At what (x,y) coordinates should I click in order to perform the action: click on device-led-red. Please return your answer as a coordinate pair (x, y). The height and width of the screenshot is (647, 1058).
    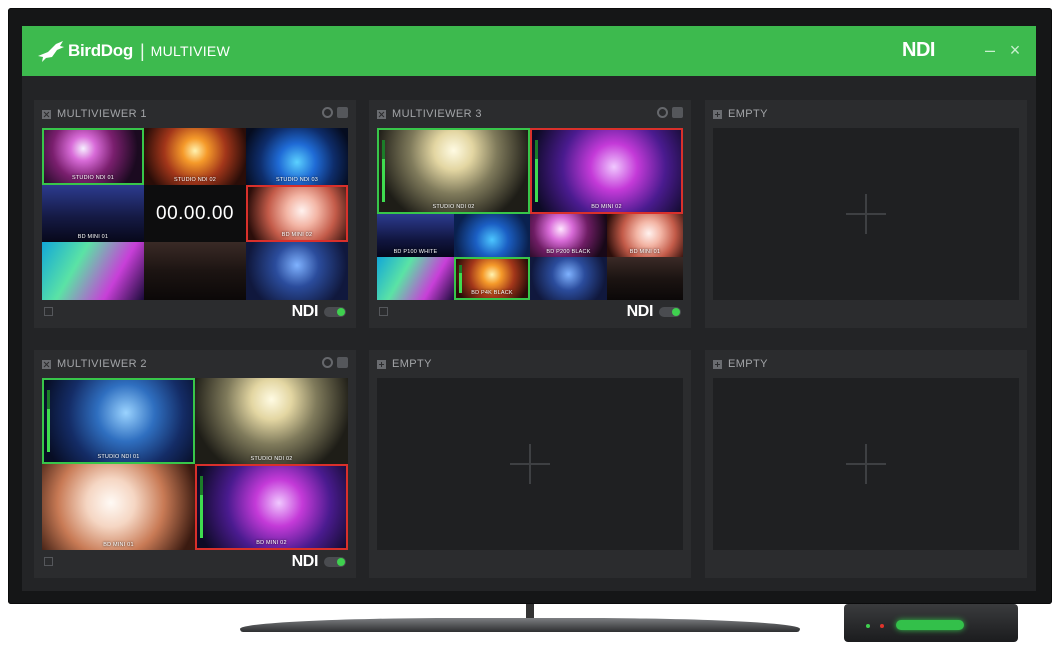
    Looking at the image, I should click on (882, 626).